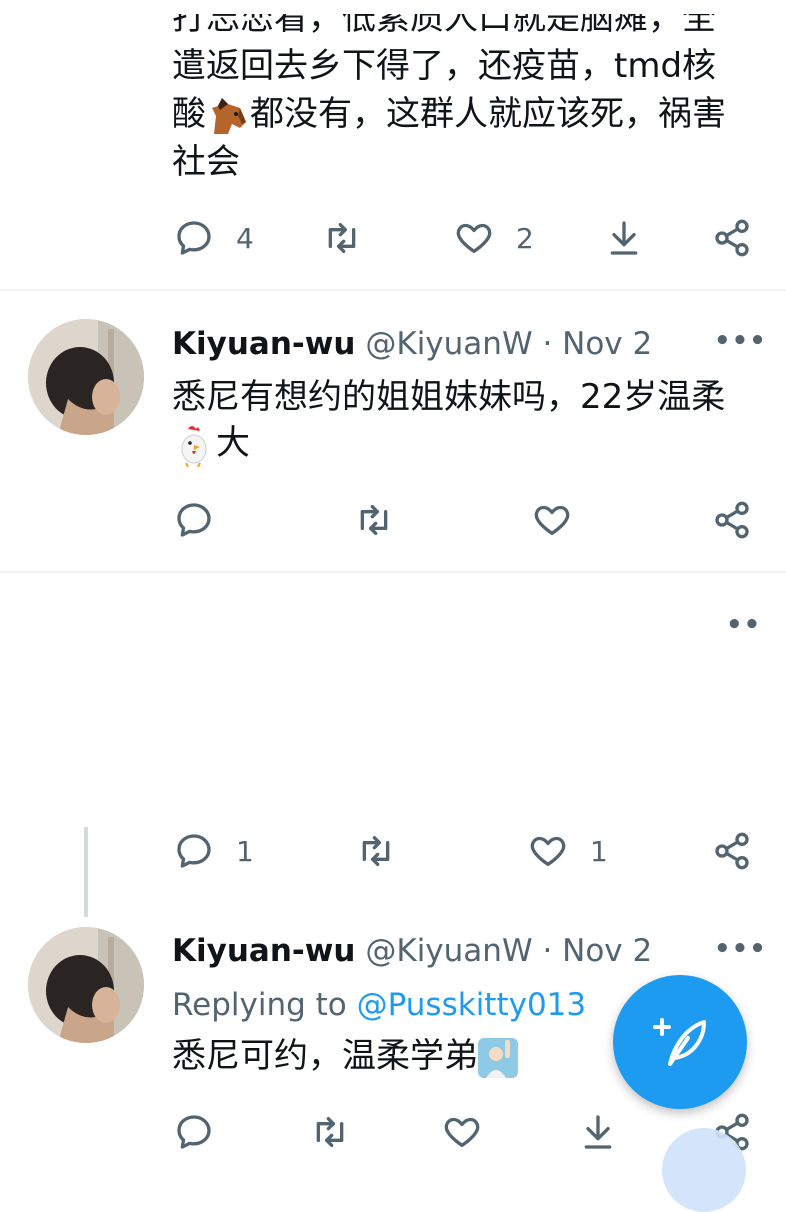  What do you see at coordinates (599, 851) in the screenshot?
I see `like-count: 1` at bounding box center [599, 851].